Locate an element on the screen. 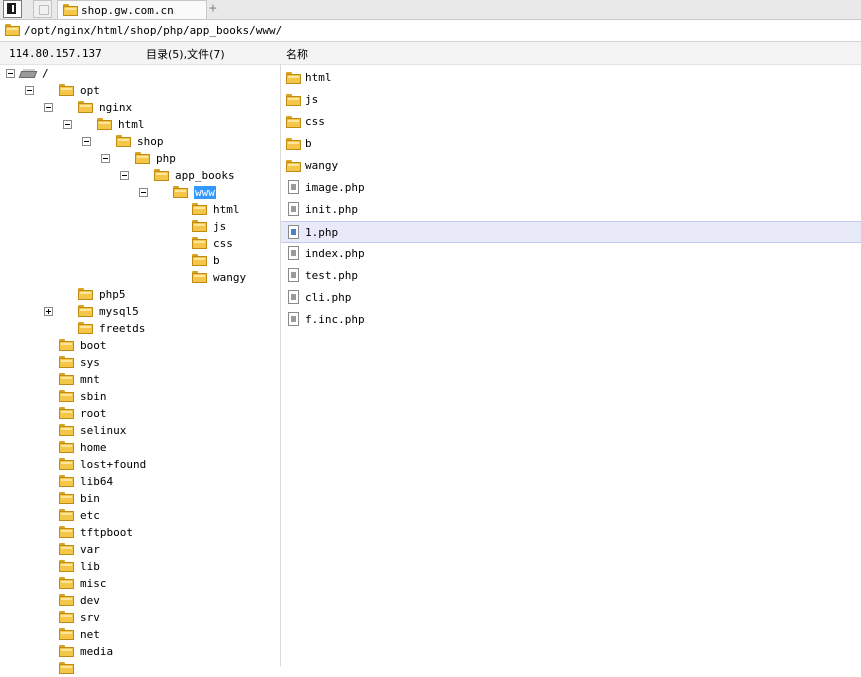 Image resolution: width=861 pixels, height=677 pixels. tree-node: sbin is located at coordinates (139, 396).